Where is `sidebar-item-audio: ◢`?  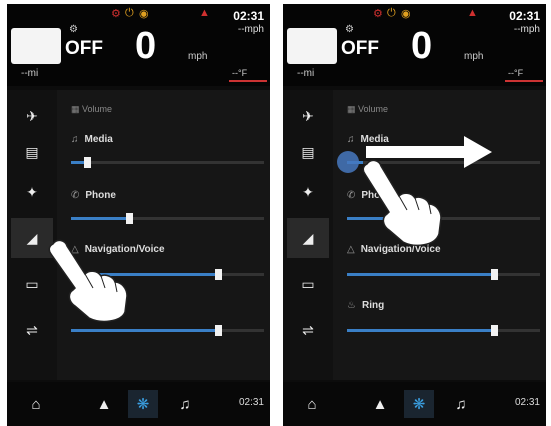 sidebar-item-audio: ◢ is located at coordinates (308, 238).